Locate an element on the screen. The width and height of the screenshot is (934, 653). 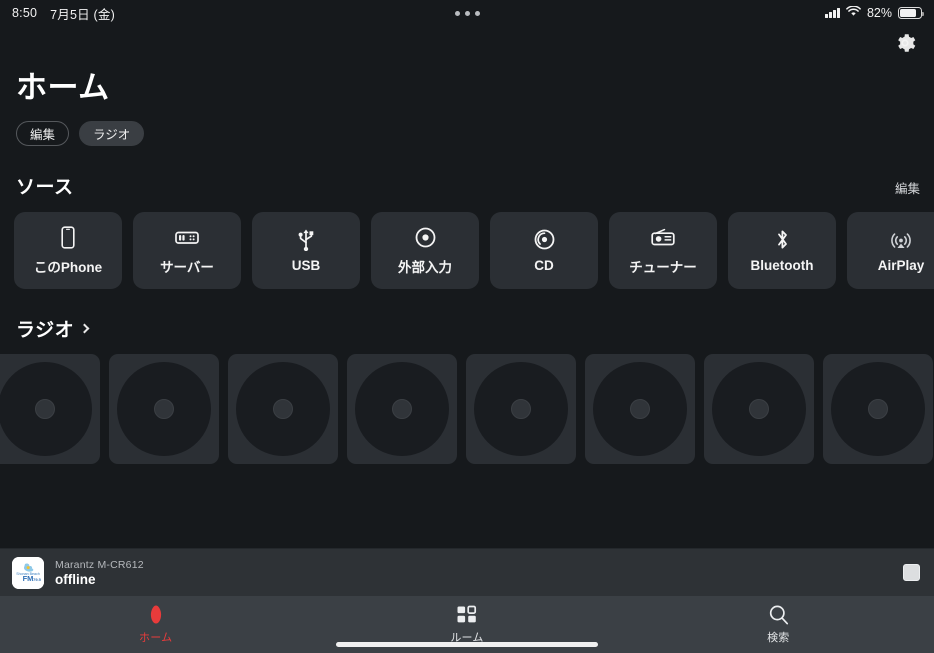
wifi-icon is located at coordinates (853, 12).